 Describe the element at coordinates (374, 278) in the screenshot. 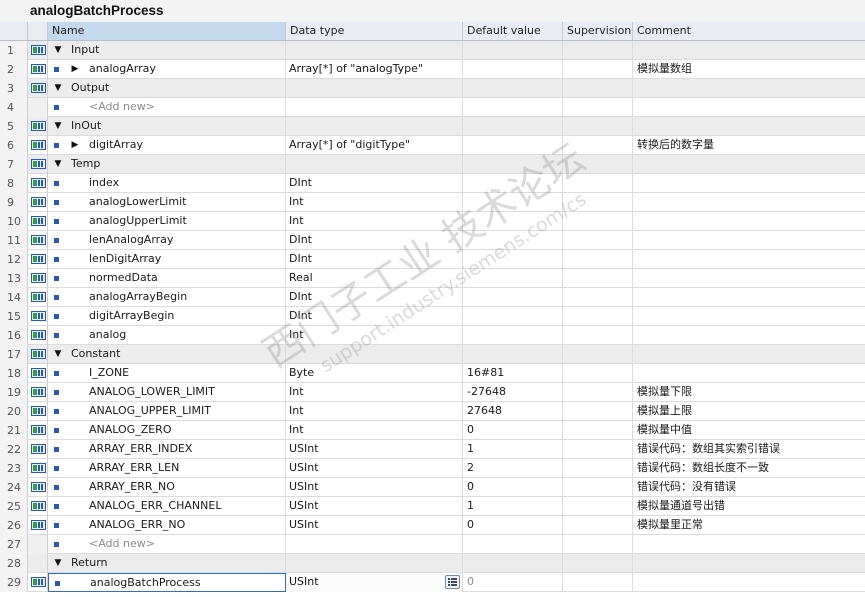

I see `data-type-cell: Real` at that location.